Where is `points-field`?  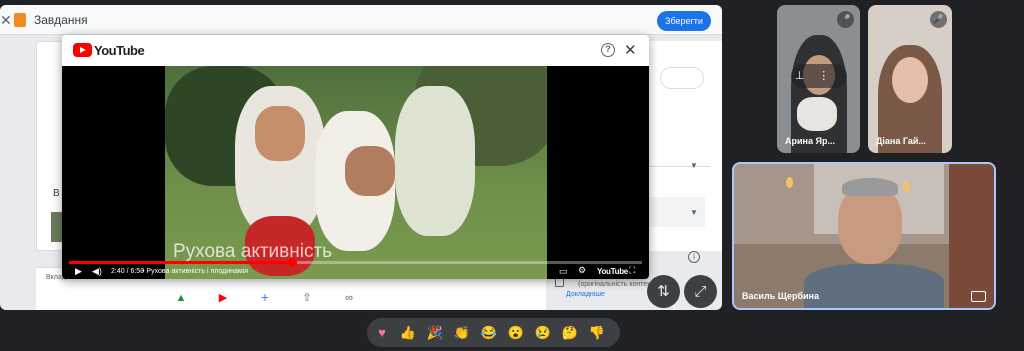 points-field is located at coordinates (682, 78).